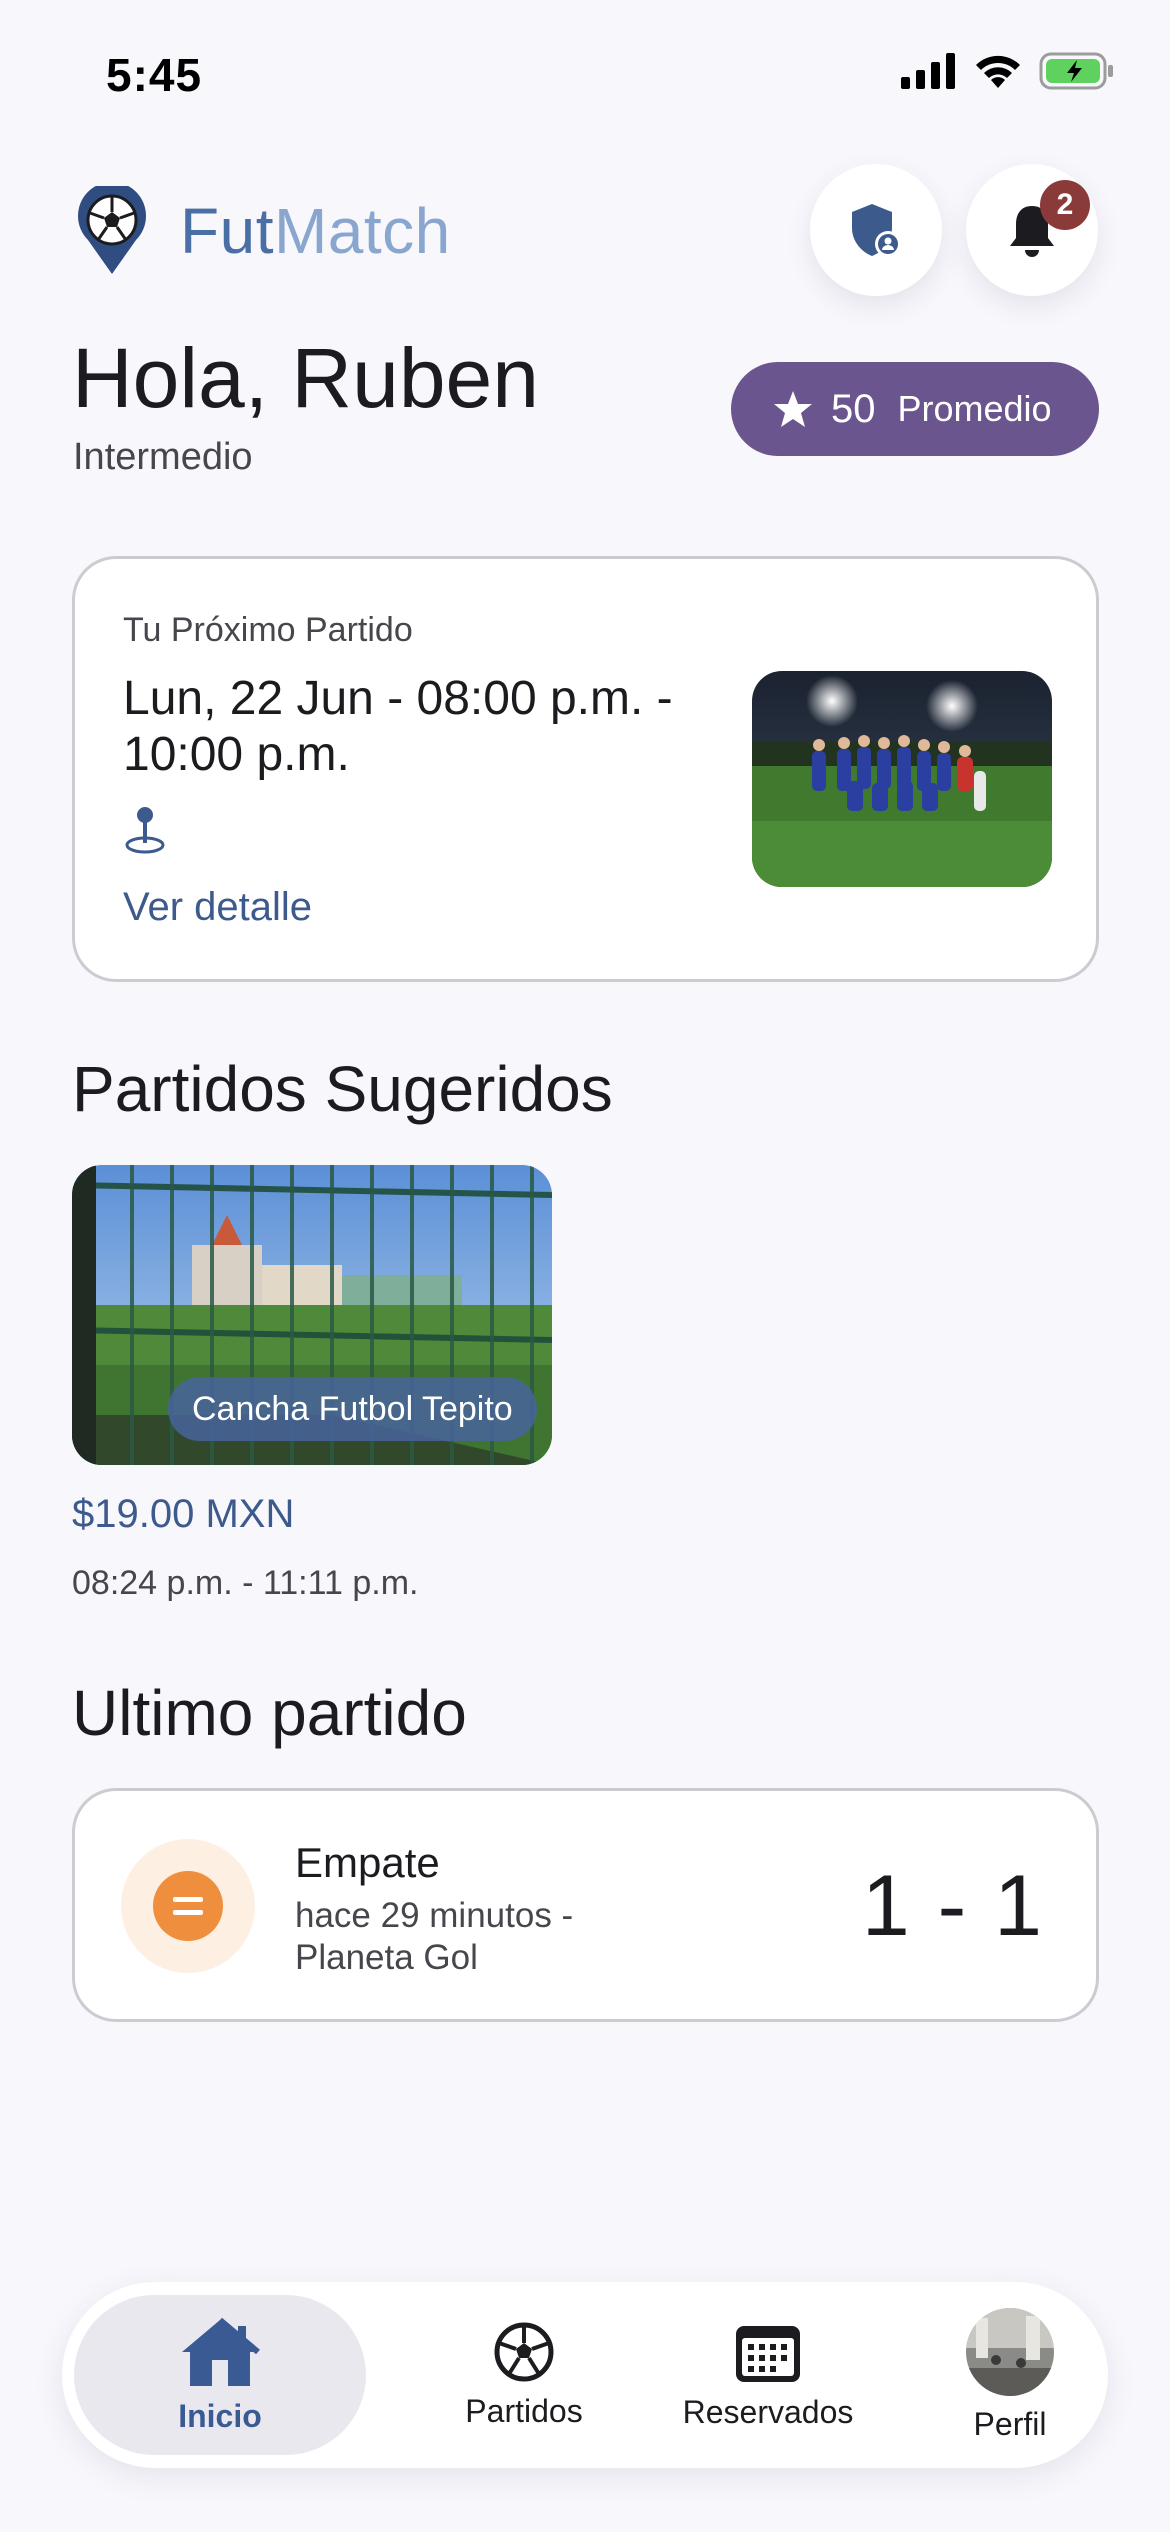 Image resolution: width=1170 pixels, height=2532 pixels. Describe the element at coordinates (768, 2353) in the screenshot. I see `calendar-icon` at that location.